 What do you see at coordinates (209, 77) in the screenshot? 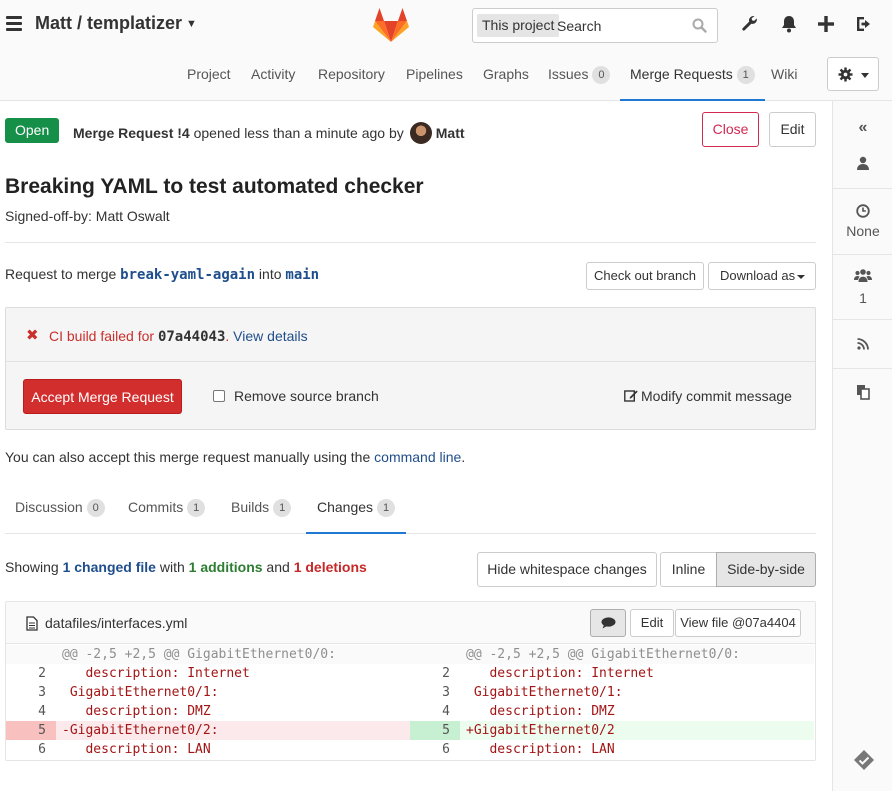
I see `tab-project: Project` at bounding box center [209, 77].